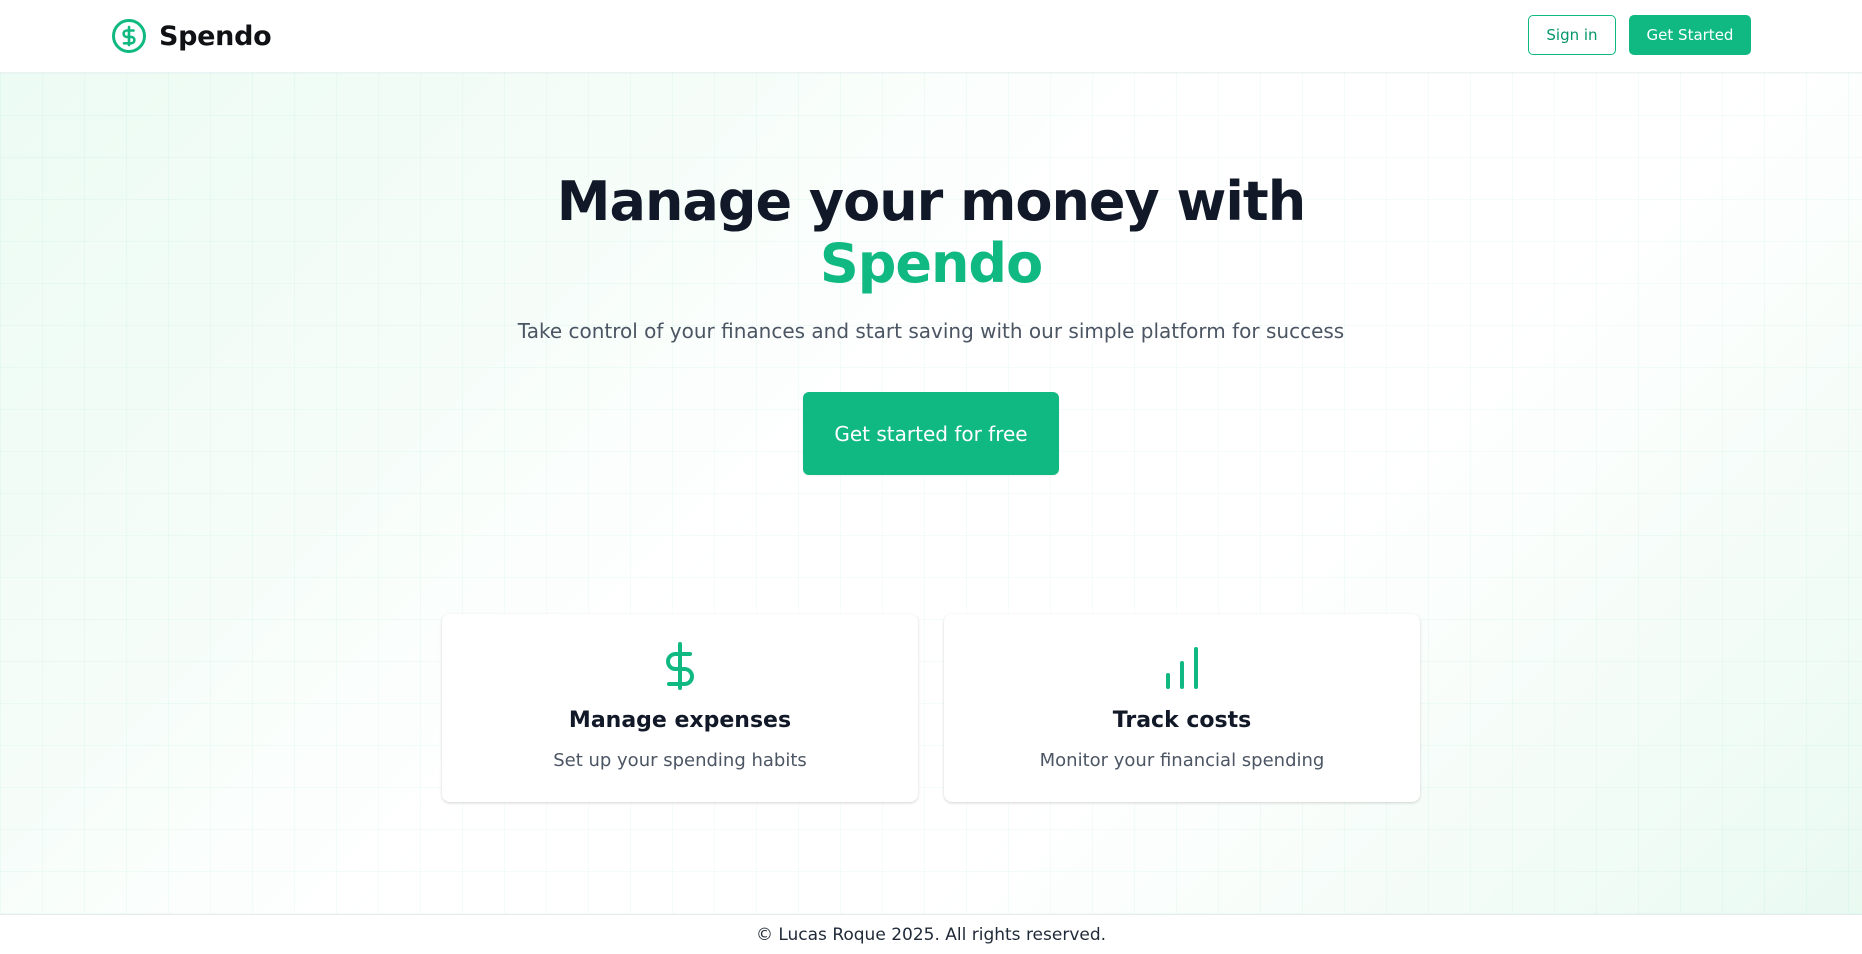  I want to click on brand-name: Spendo, so click(215, 36).